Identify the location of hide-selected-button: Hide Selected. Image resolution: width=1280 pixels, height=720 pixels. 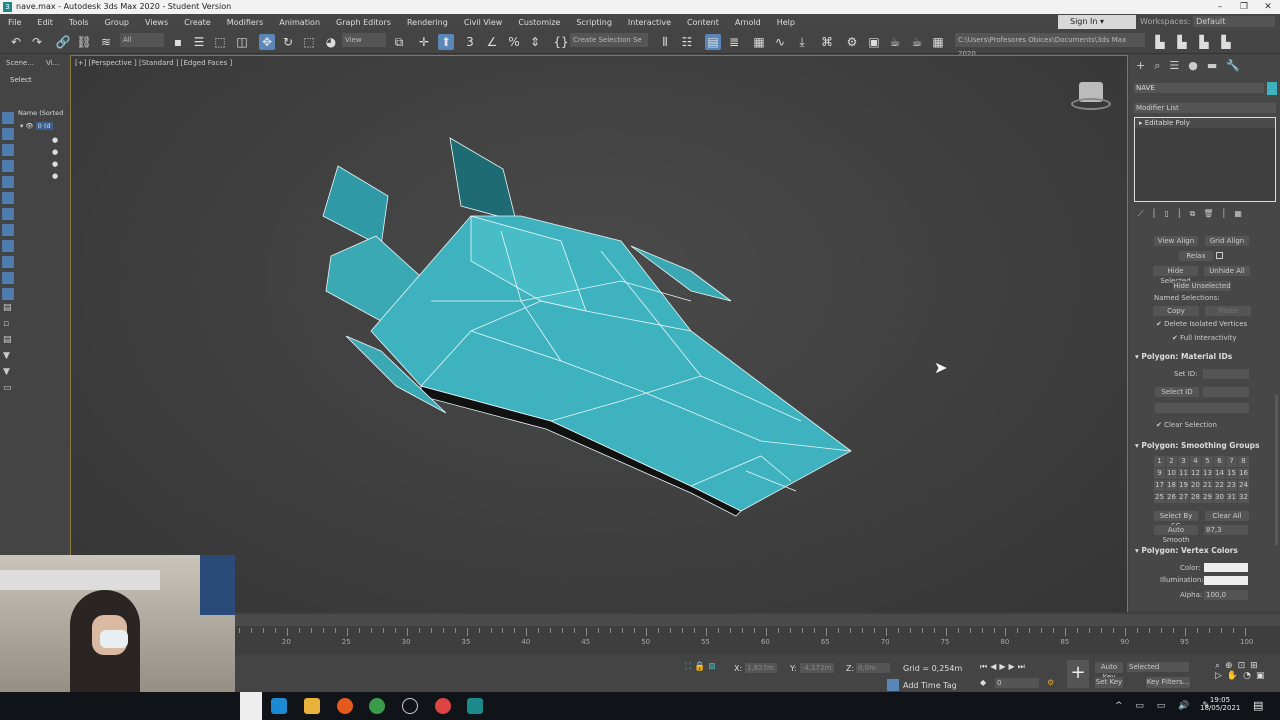
(1175, 275).